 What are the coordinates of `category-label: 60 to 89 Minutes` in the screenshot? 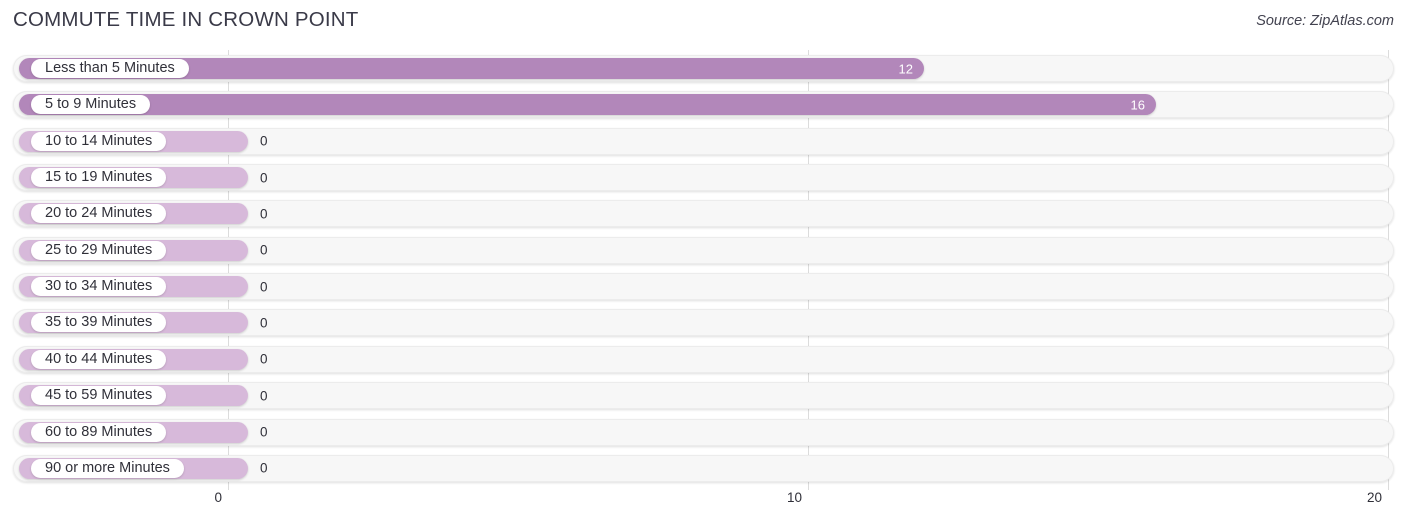 It's located at (99, 432).